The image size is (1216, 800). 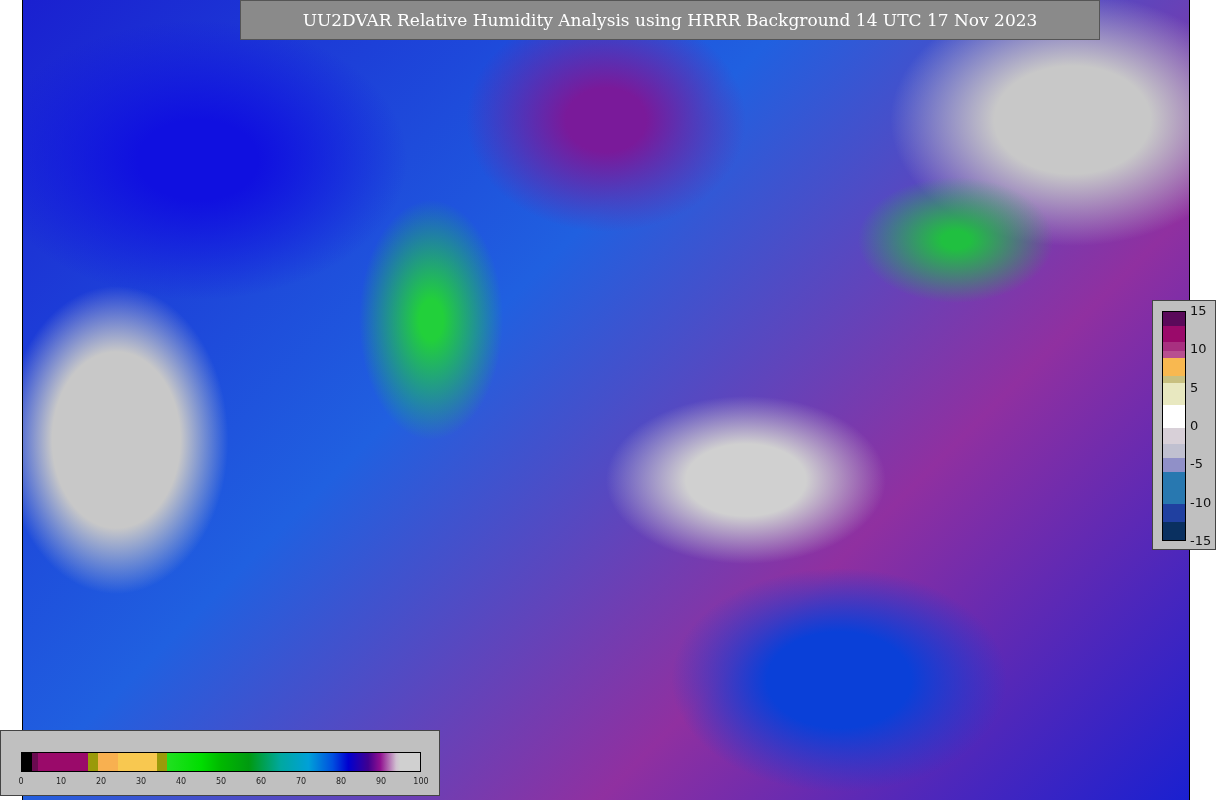 What do you see at coordinates (221, 781) in the screenshot?
I see `scale-label: 50` at bounding box center [221, 781].